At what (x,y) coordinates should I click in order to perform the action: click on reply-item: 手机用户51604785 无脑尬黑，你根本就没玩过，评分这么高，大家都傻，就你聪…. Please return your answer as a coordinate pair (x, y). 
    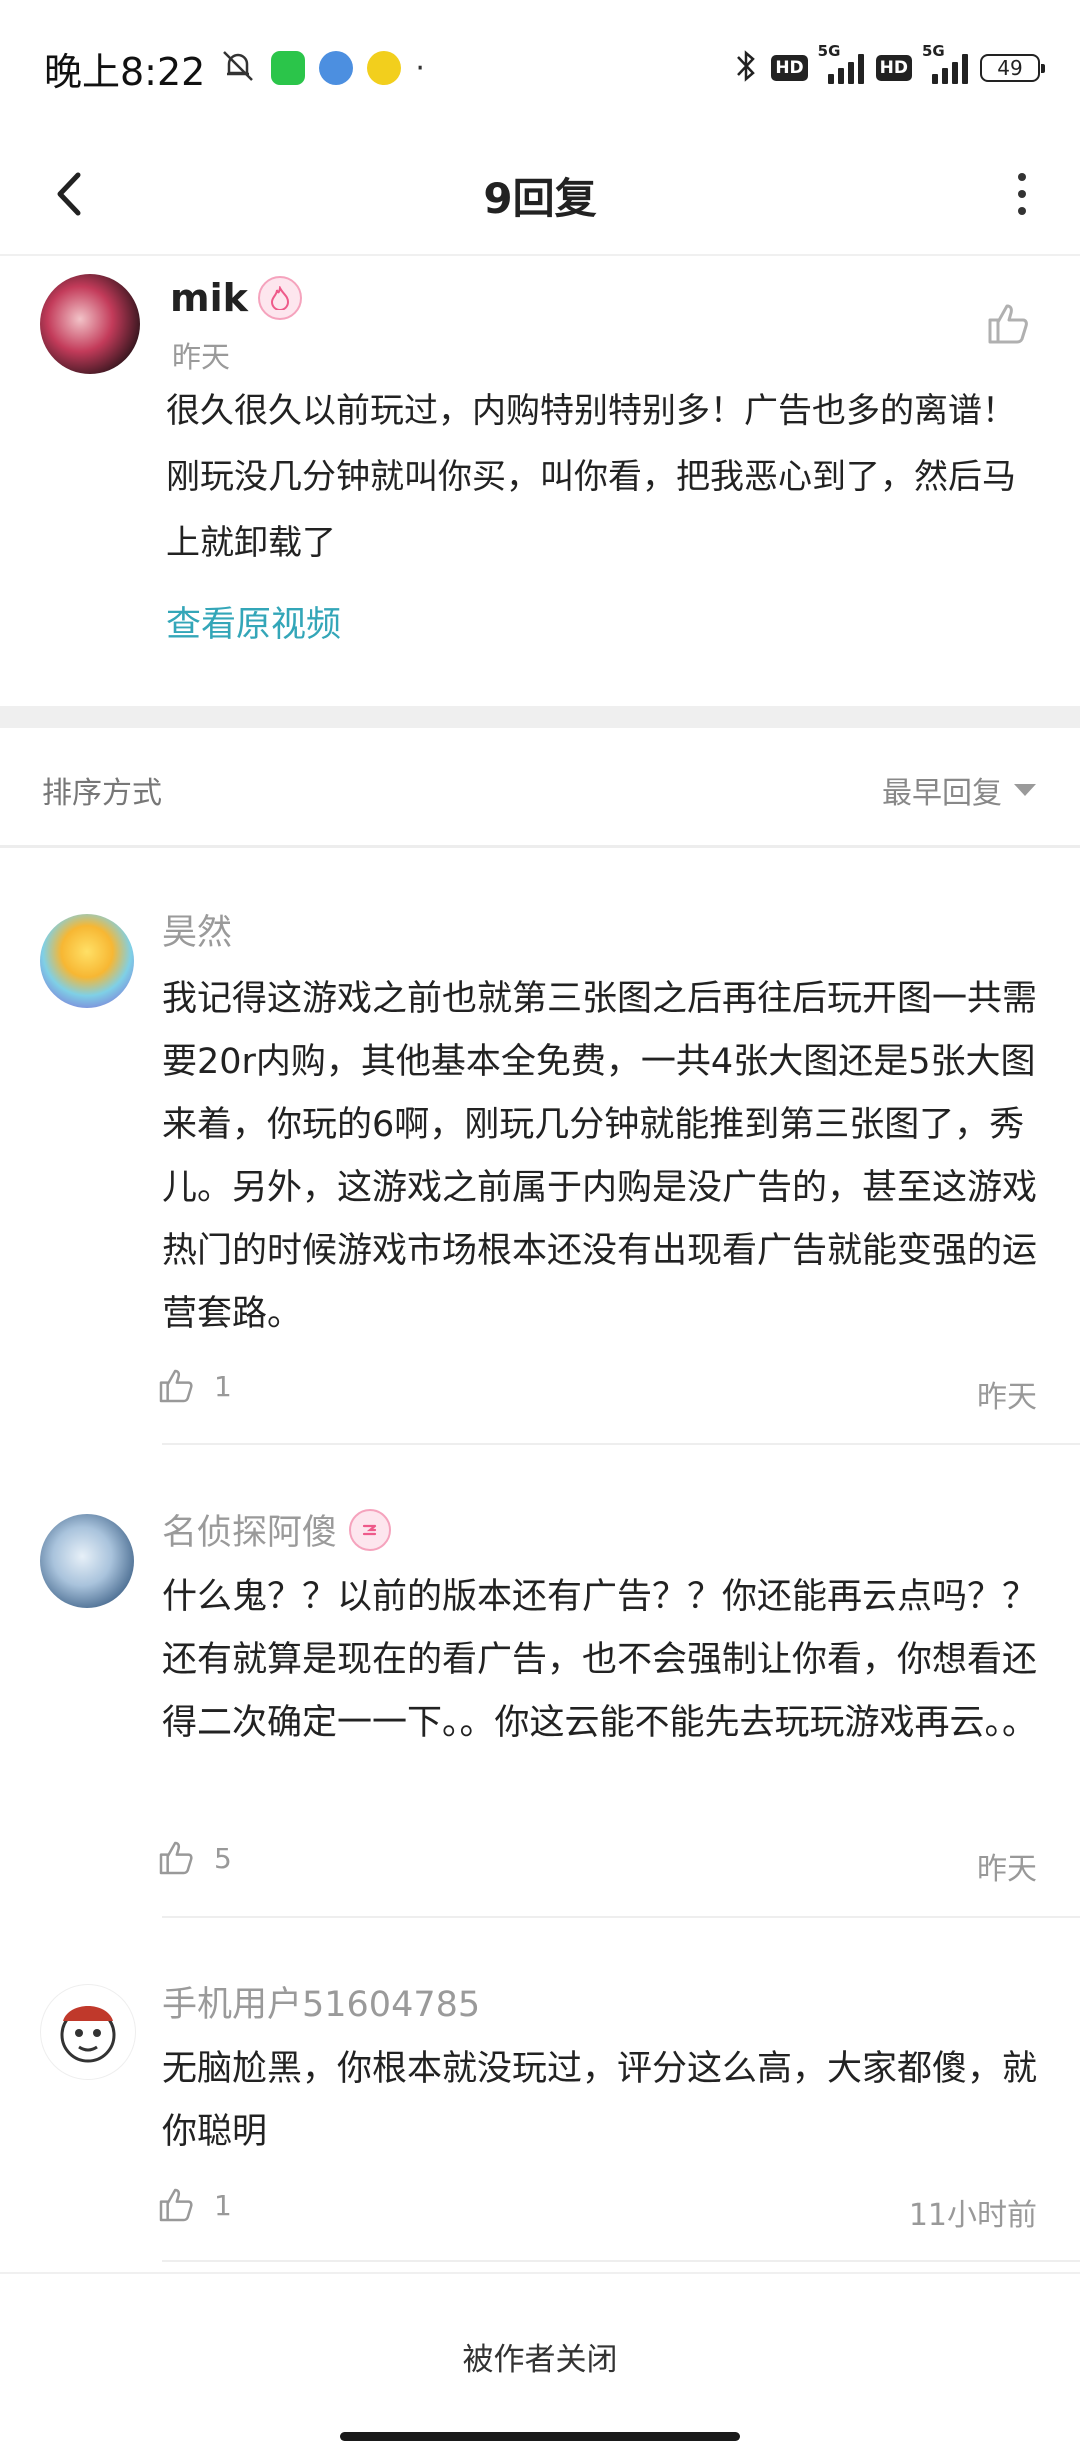
    Looking at the image, I should click on (540, 2096).